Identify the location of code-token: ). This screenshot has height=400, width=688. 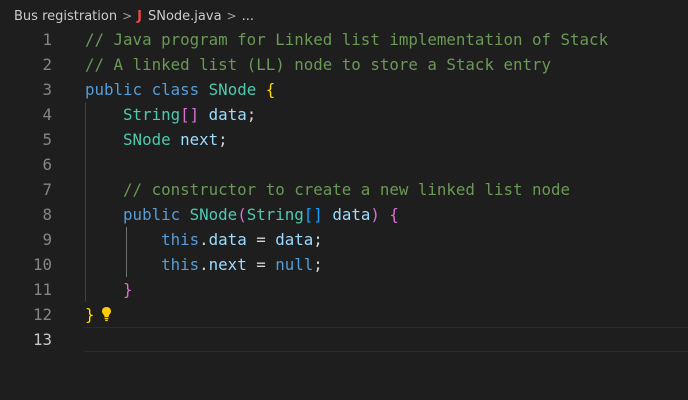
(375, 214).